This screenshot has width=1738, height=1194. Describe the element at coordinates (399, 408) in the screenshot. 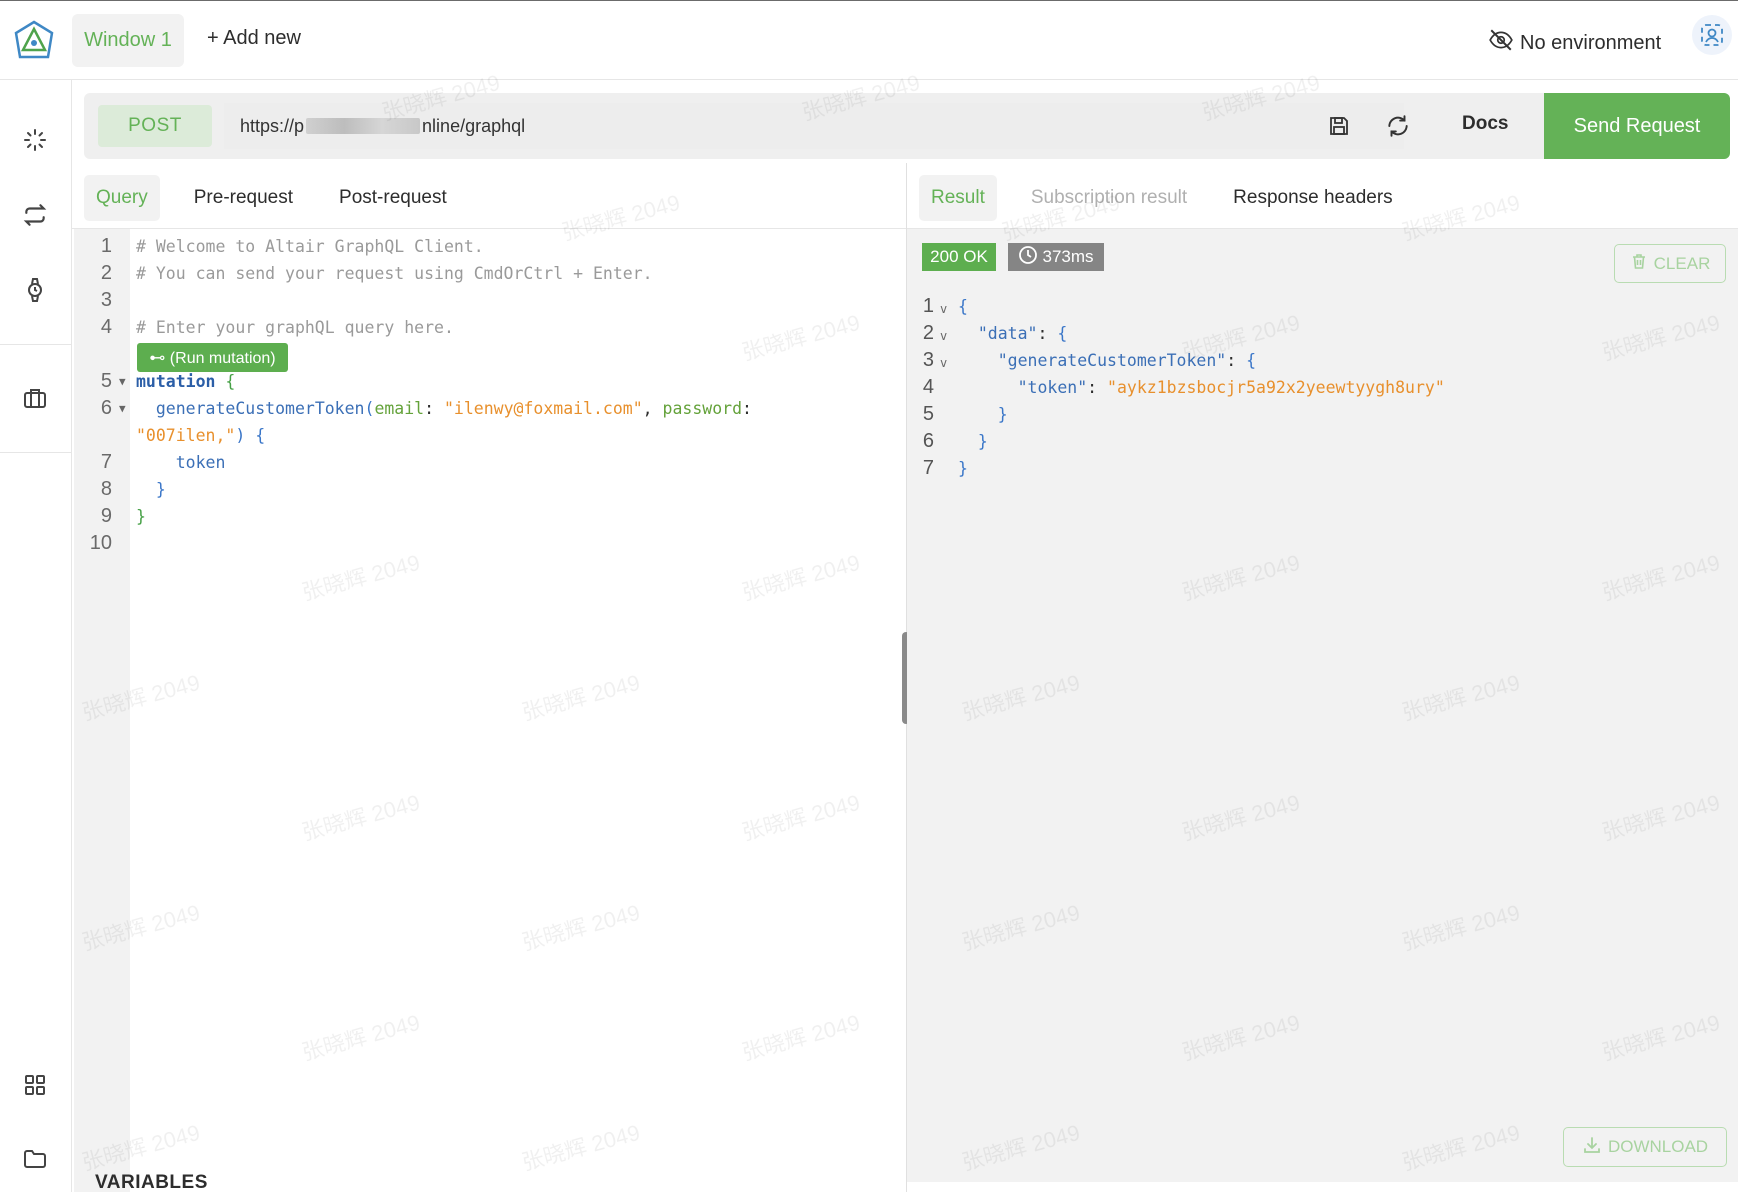

I see `code-argument: email` at that location.